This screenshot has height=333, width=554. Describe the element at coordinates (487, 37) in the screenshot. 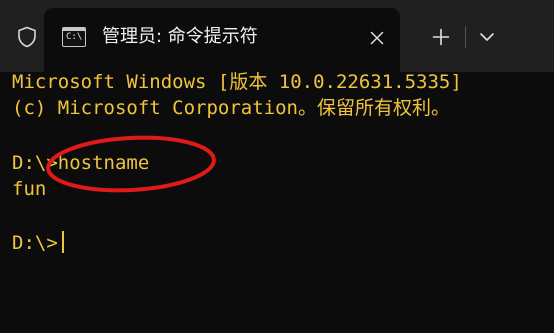

I see `chevron-down-icon` at that location.